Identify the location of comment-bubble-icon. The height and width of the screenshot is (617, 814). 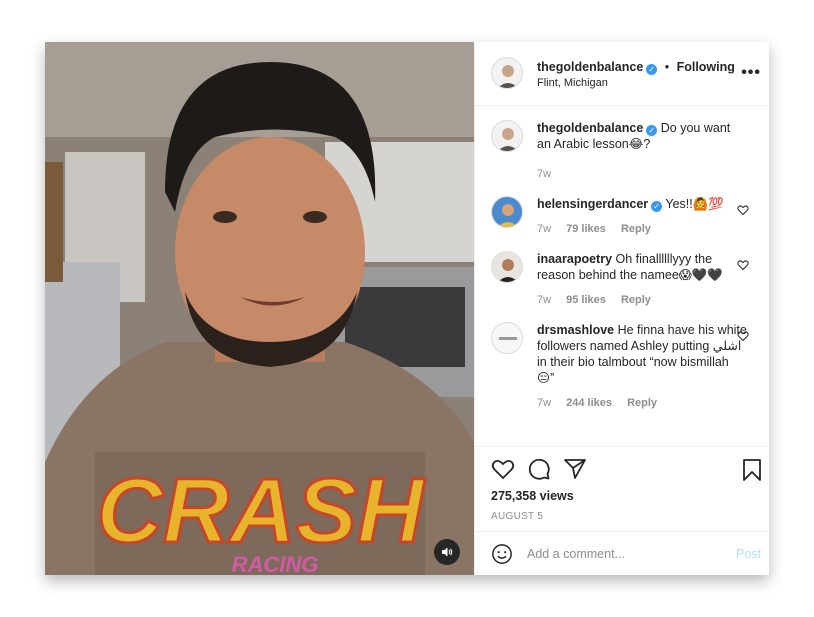
(539, 469).